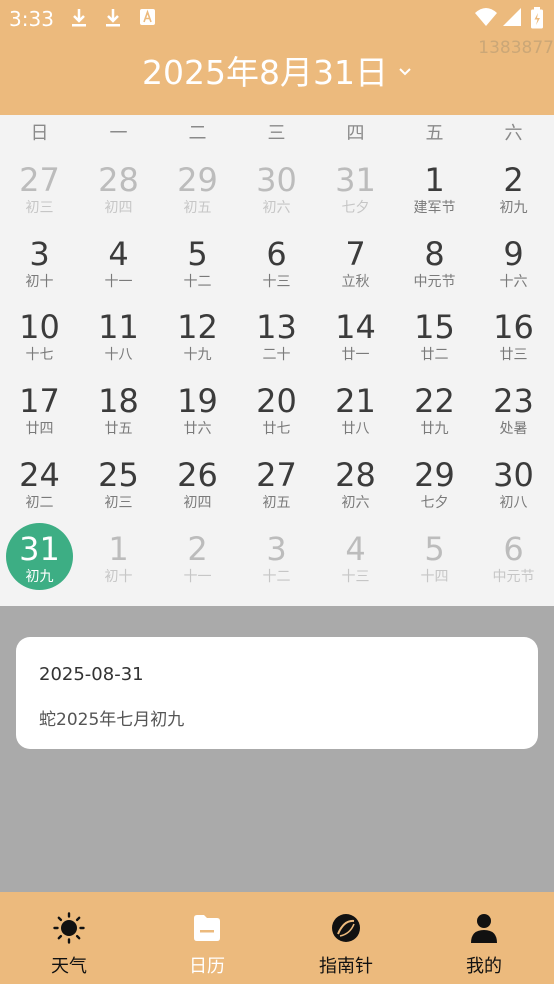  What do you see at coordinates (355, 338) in the screenshot?
I see `day-cell: 14 廿一` at bounding box center [355, 338].